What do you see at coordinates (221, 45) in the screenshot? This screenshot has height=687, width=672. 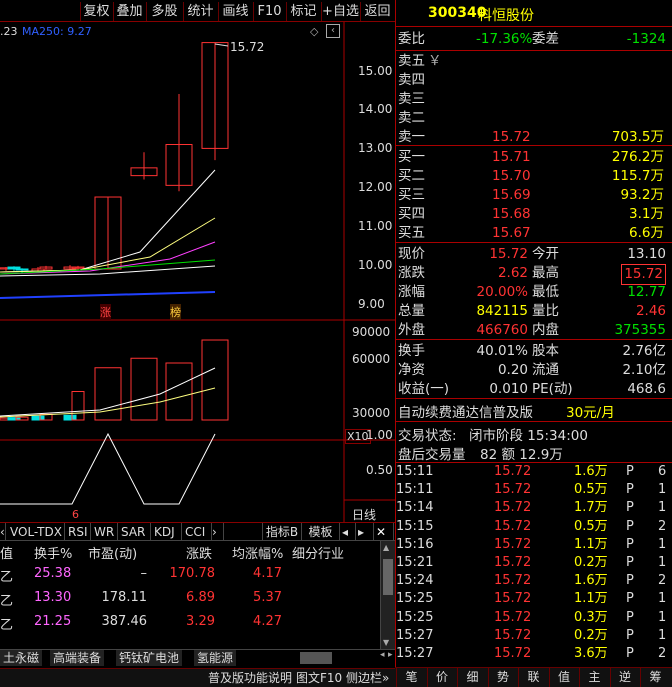 I see `max-price-pointer` at bounding box center [221, 45].